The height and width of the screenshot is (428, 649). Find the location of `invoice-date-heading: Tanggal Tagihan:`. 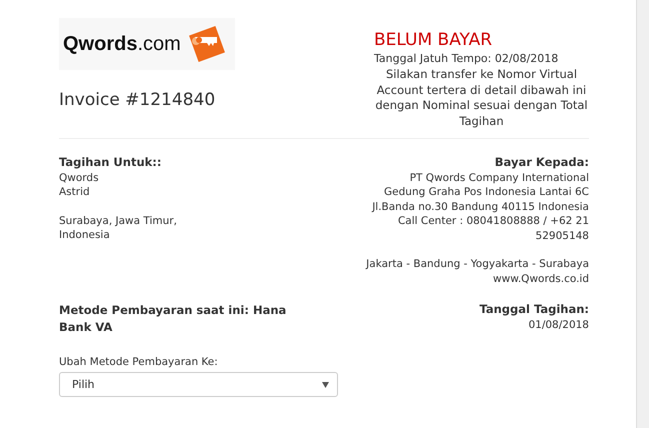

invoice-date-heading: Tanggal Tagihan: is located at coordinates (534, 309).